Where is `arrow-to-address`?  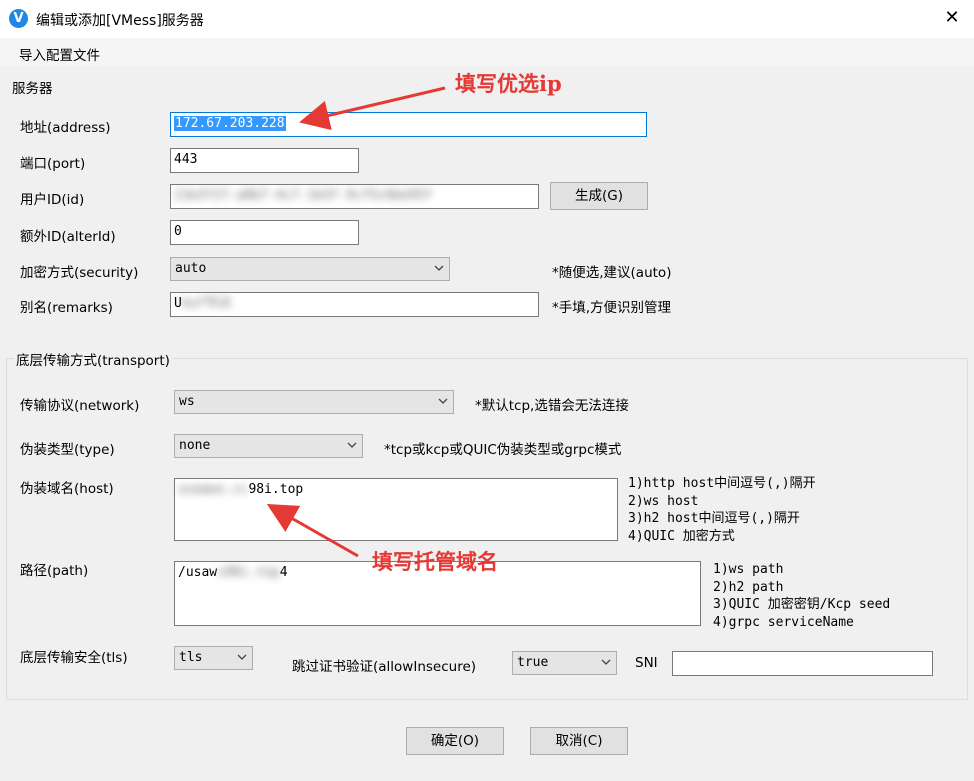 arrow-to-address is located at coordinates (372, 108).